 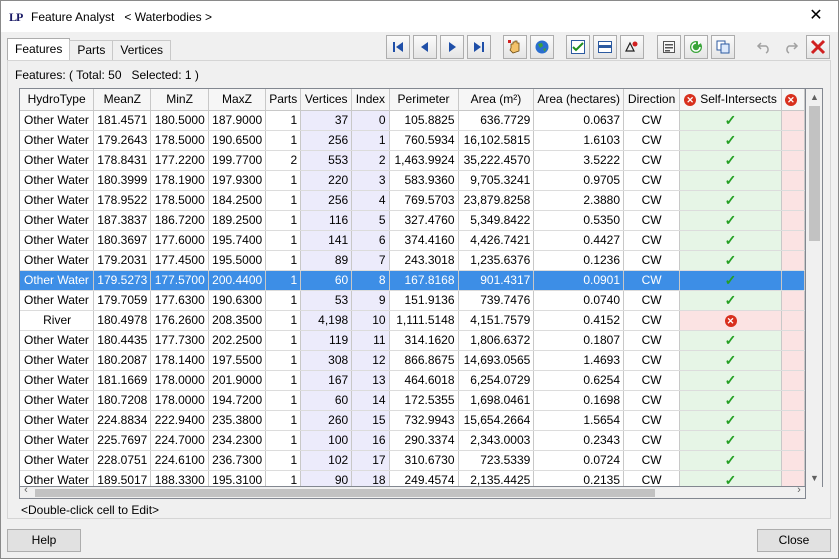 What do you see at coordinates (424, 200) in the screenshot?
I see `cell-perimeter: 769.5703` at bounding box center [424, 200].